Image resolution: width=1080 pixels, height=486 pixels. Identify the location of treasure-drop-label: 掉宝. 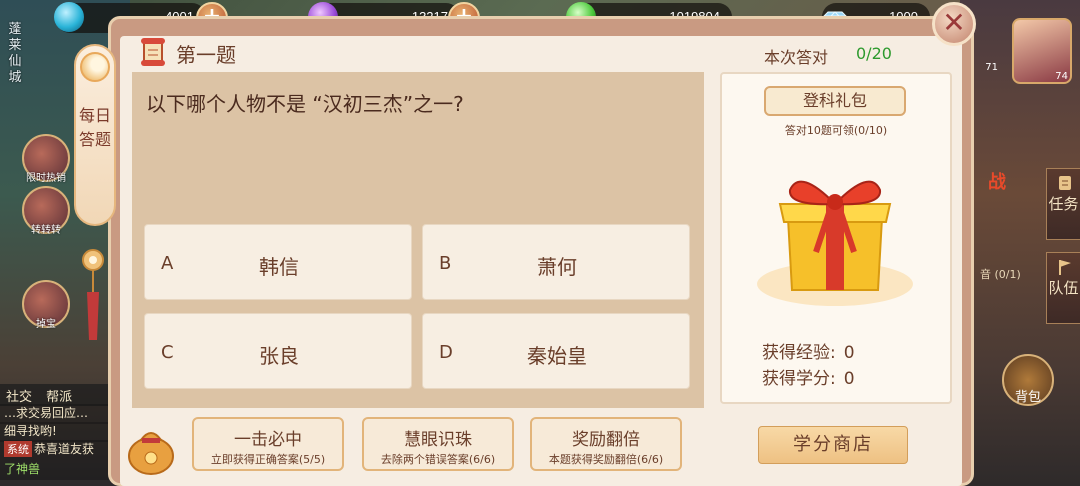
(46, 324).